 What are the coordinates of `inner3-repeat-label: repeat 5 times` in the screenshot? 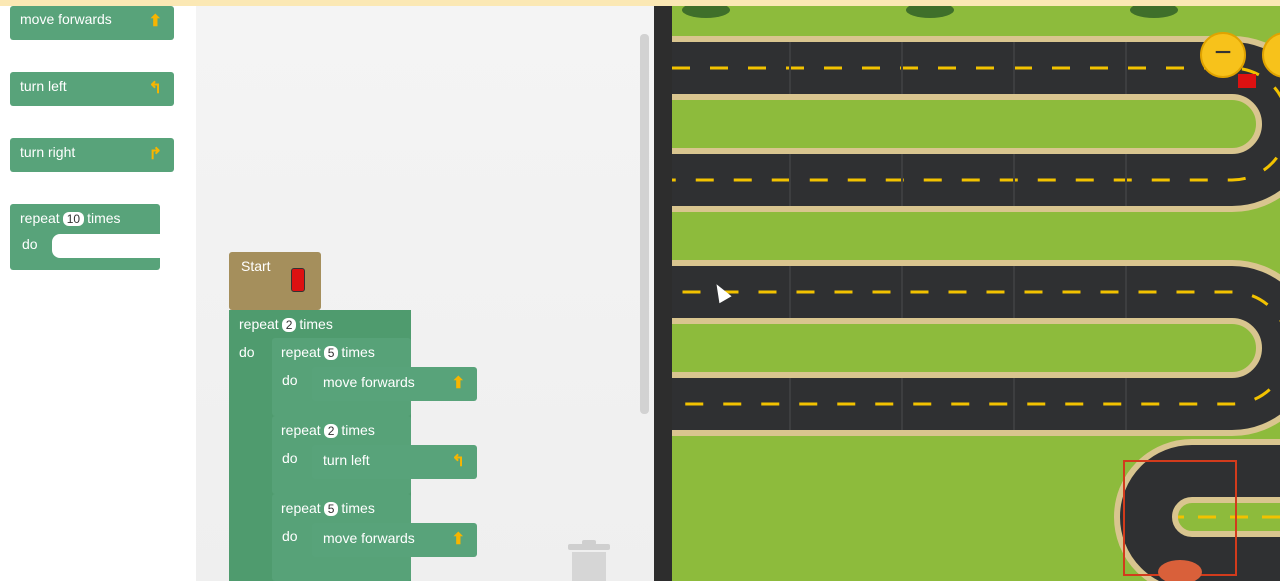 It's located at (328, 508).